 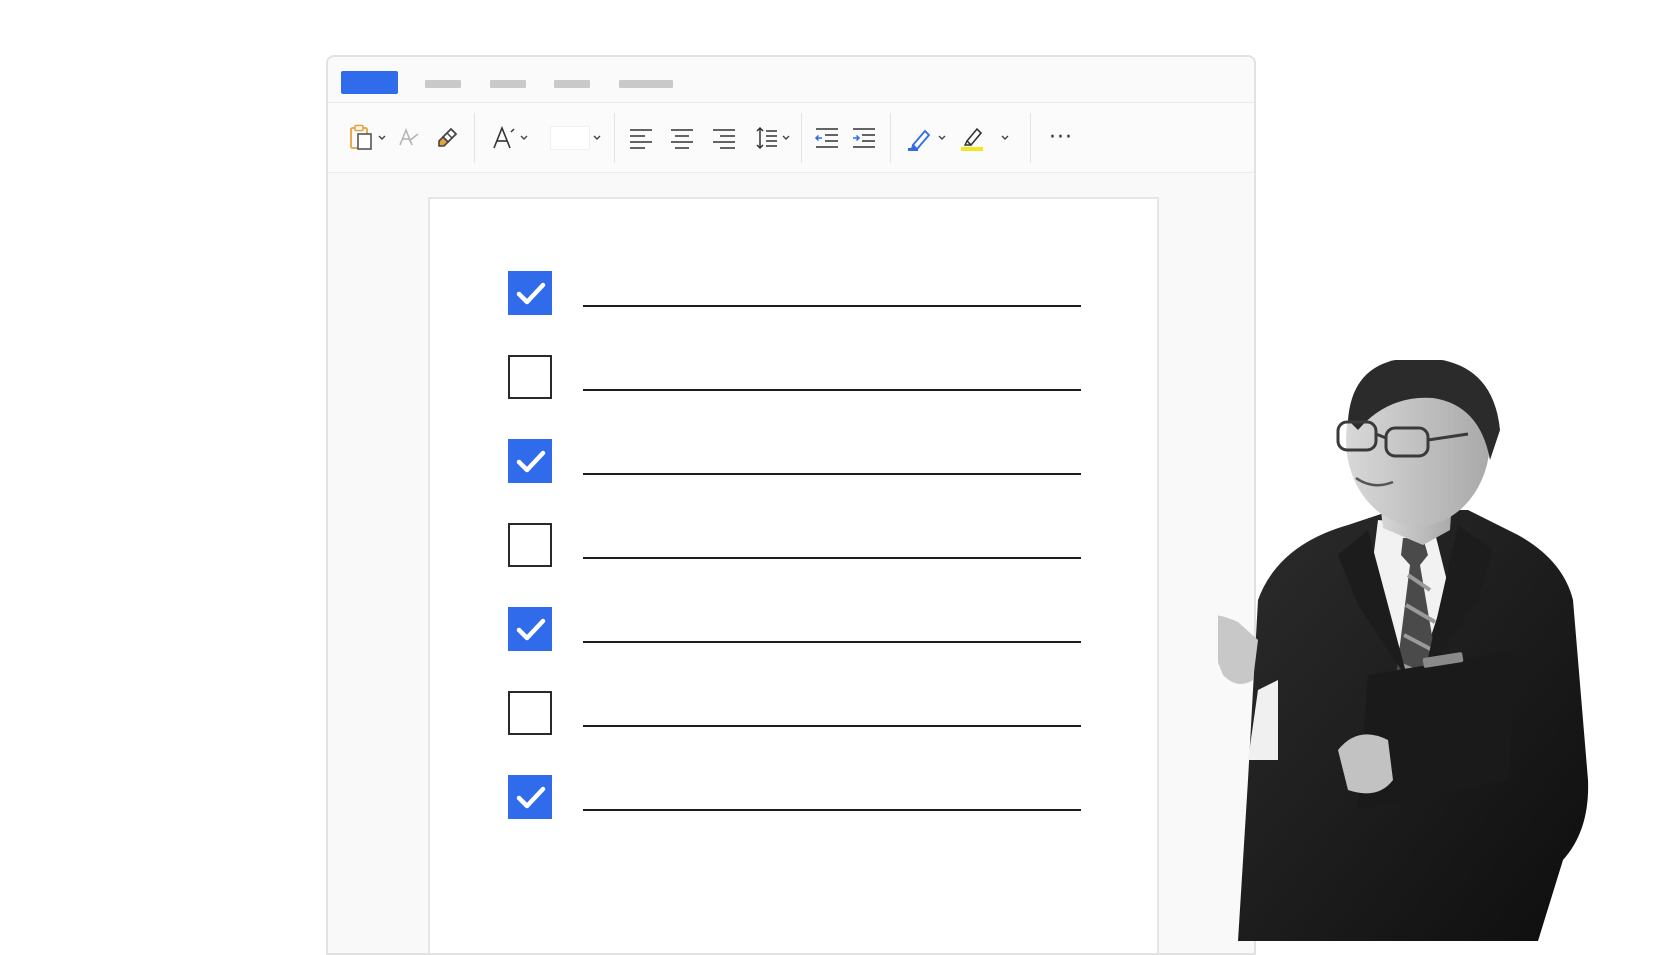 What do you see at coordinates (1403, 650) in the screenshot?
I see `businessman-photo` at bounding box center [1403, 650].